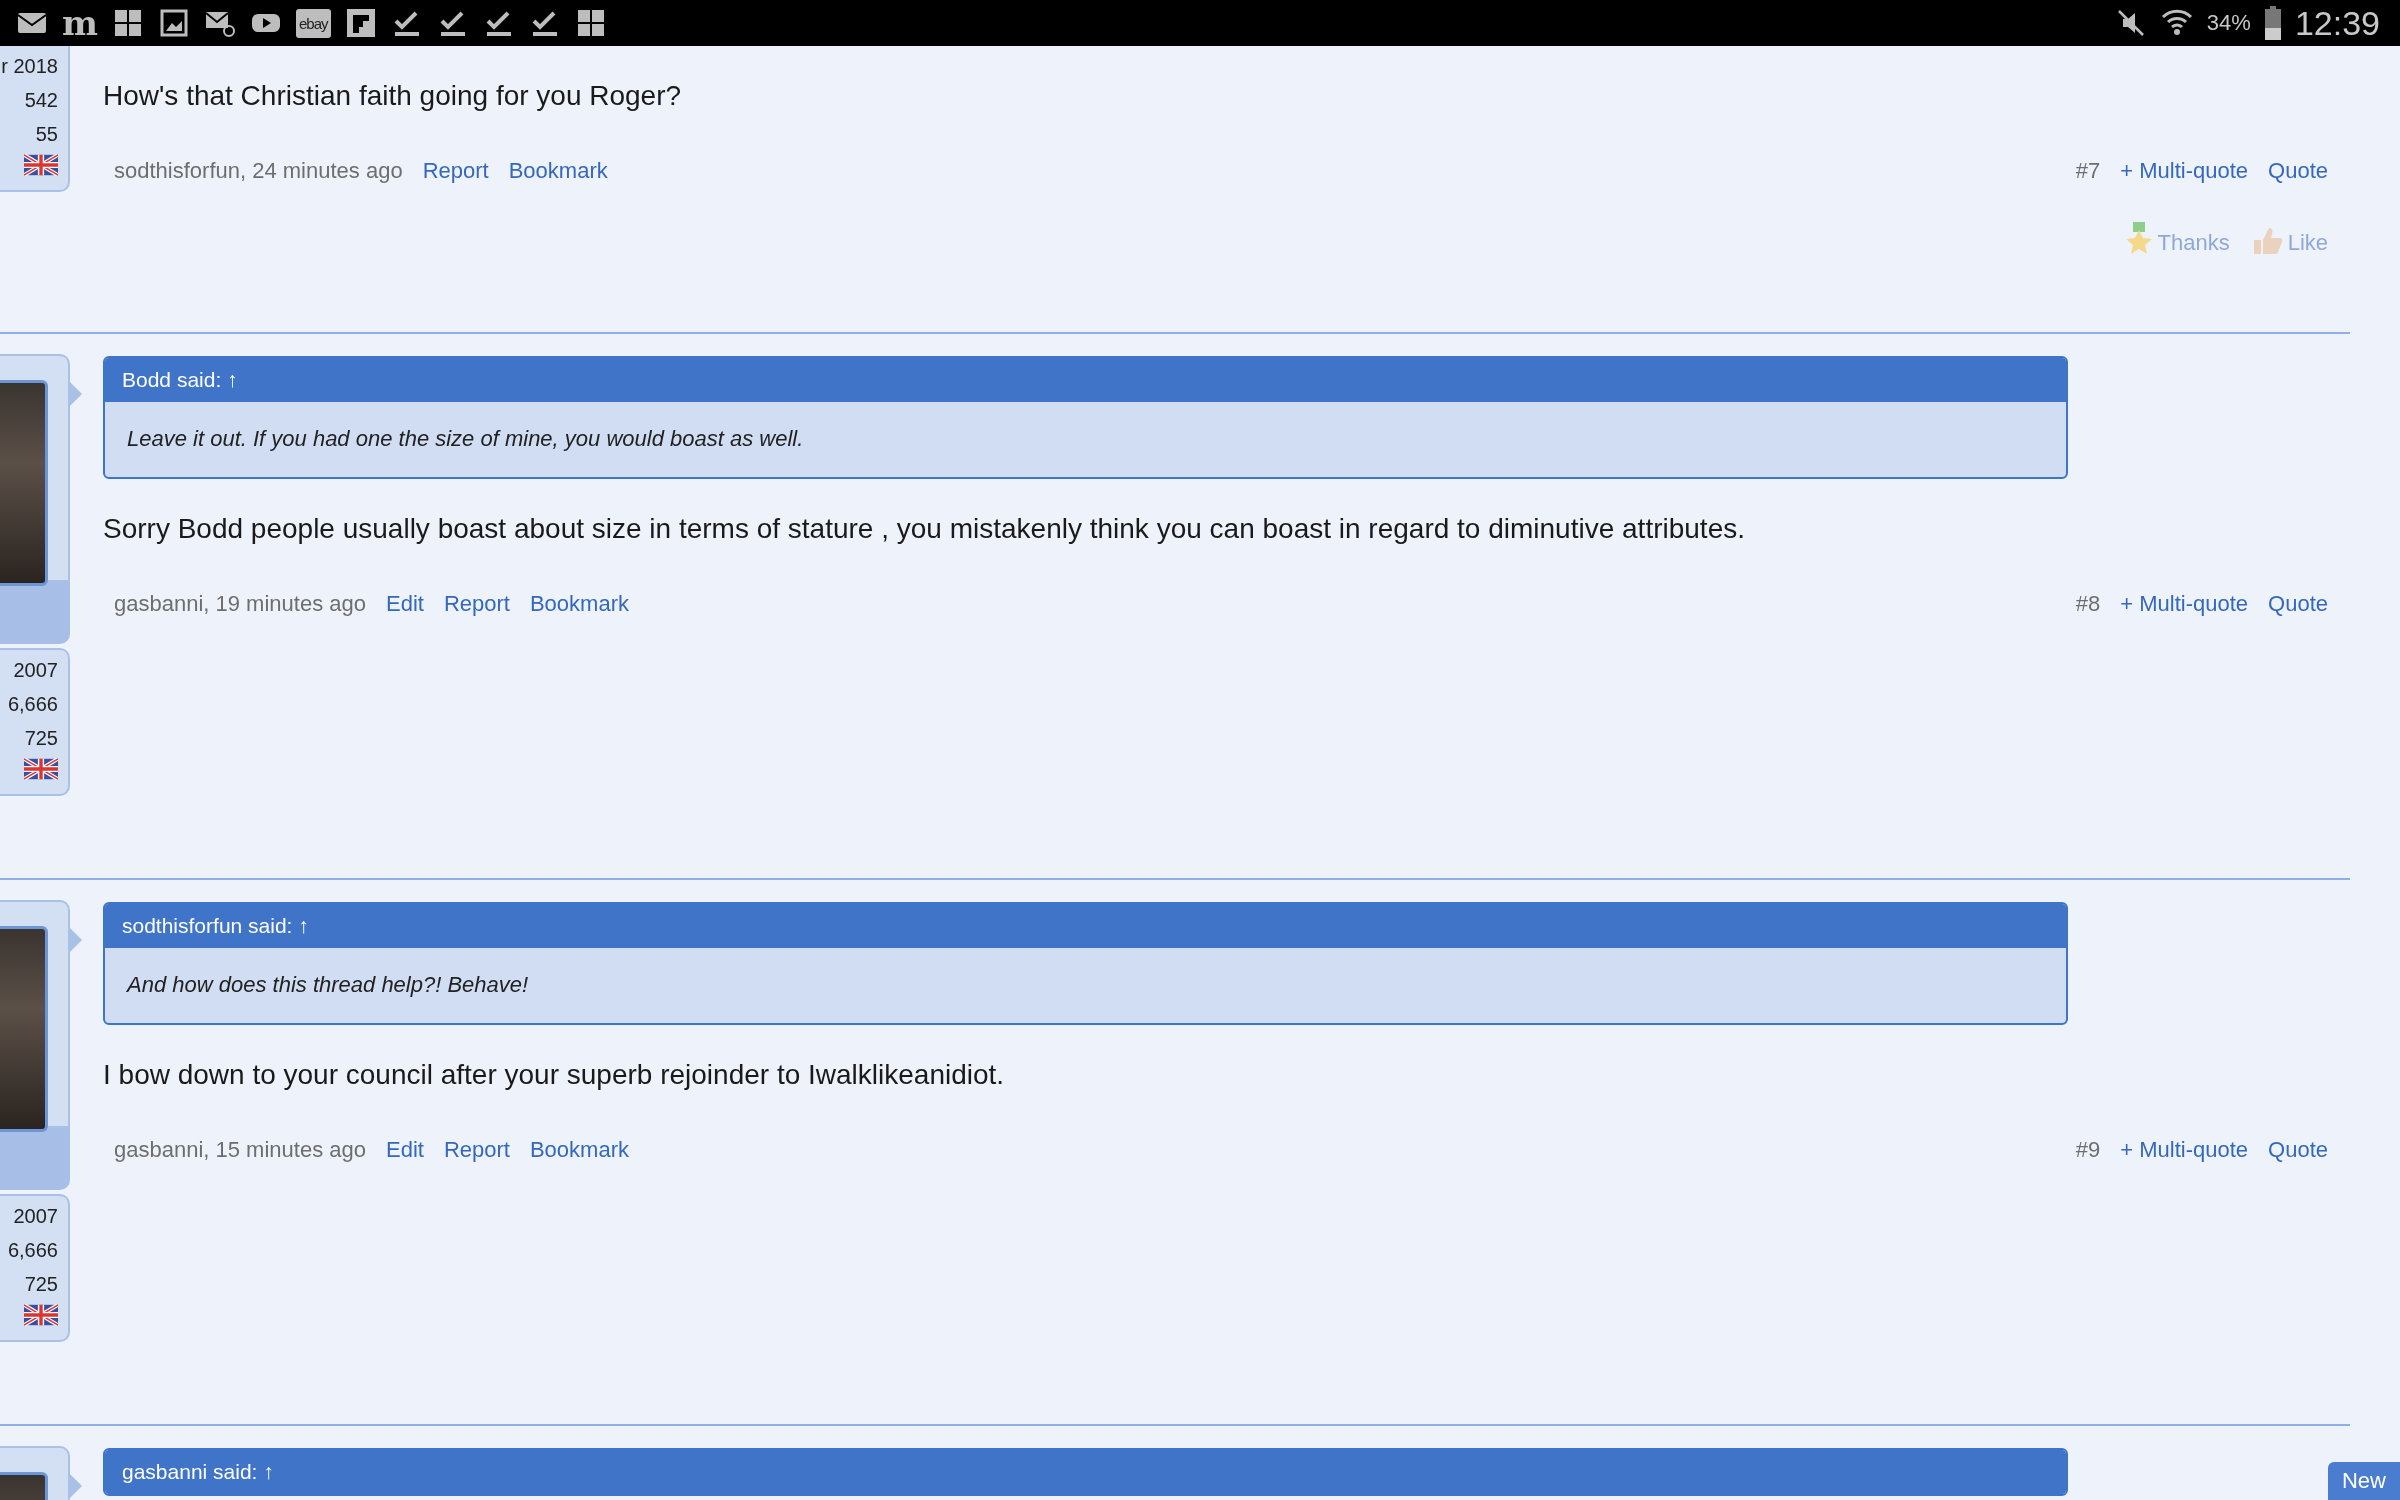  I want to click on reaction-label: Like, so click(2307, 243).